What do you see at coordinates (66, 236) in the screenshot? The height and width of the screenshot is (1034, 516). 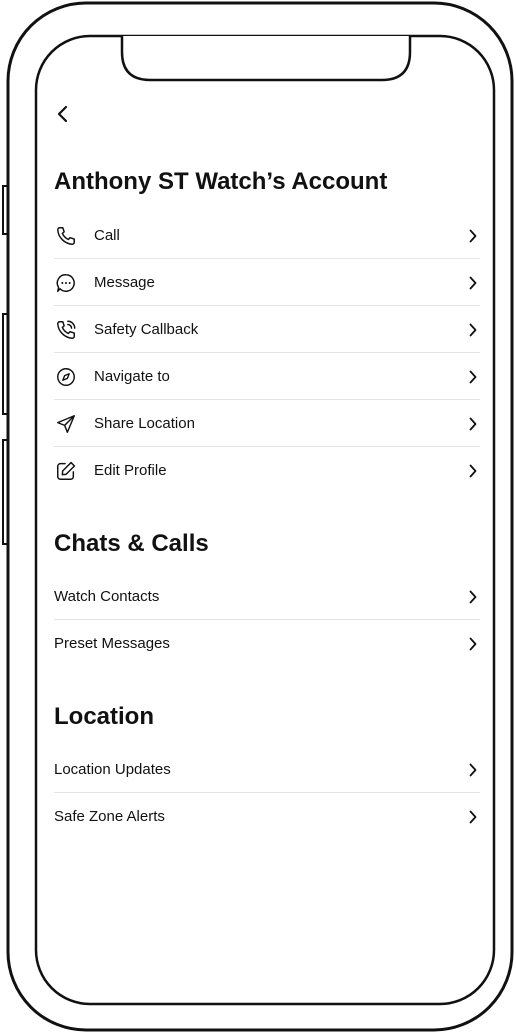 I see `phone-icon` at bounding box center [66, 236].